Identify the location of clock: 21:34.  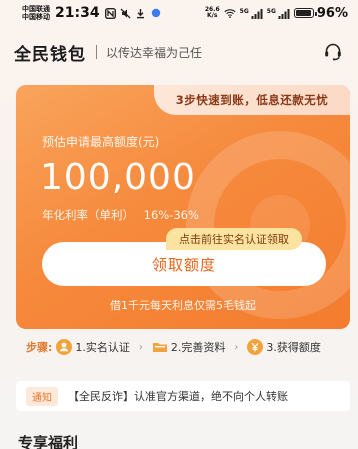
(77, 13).